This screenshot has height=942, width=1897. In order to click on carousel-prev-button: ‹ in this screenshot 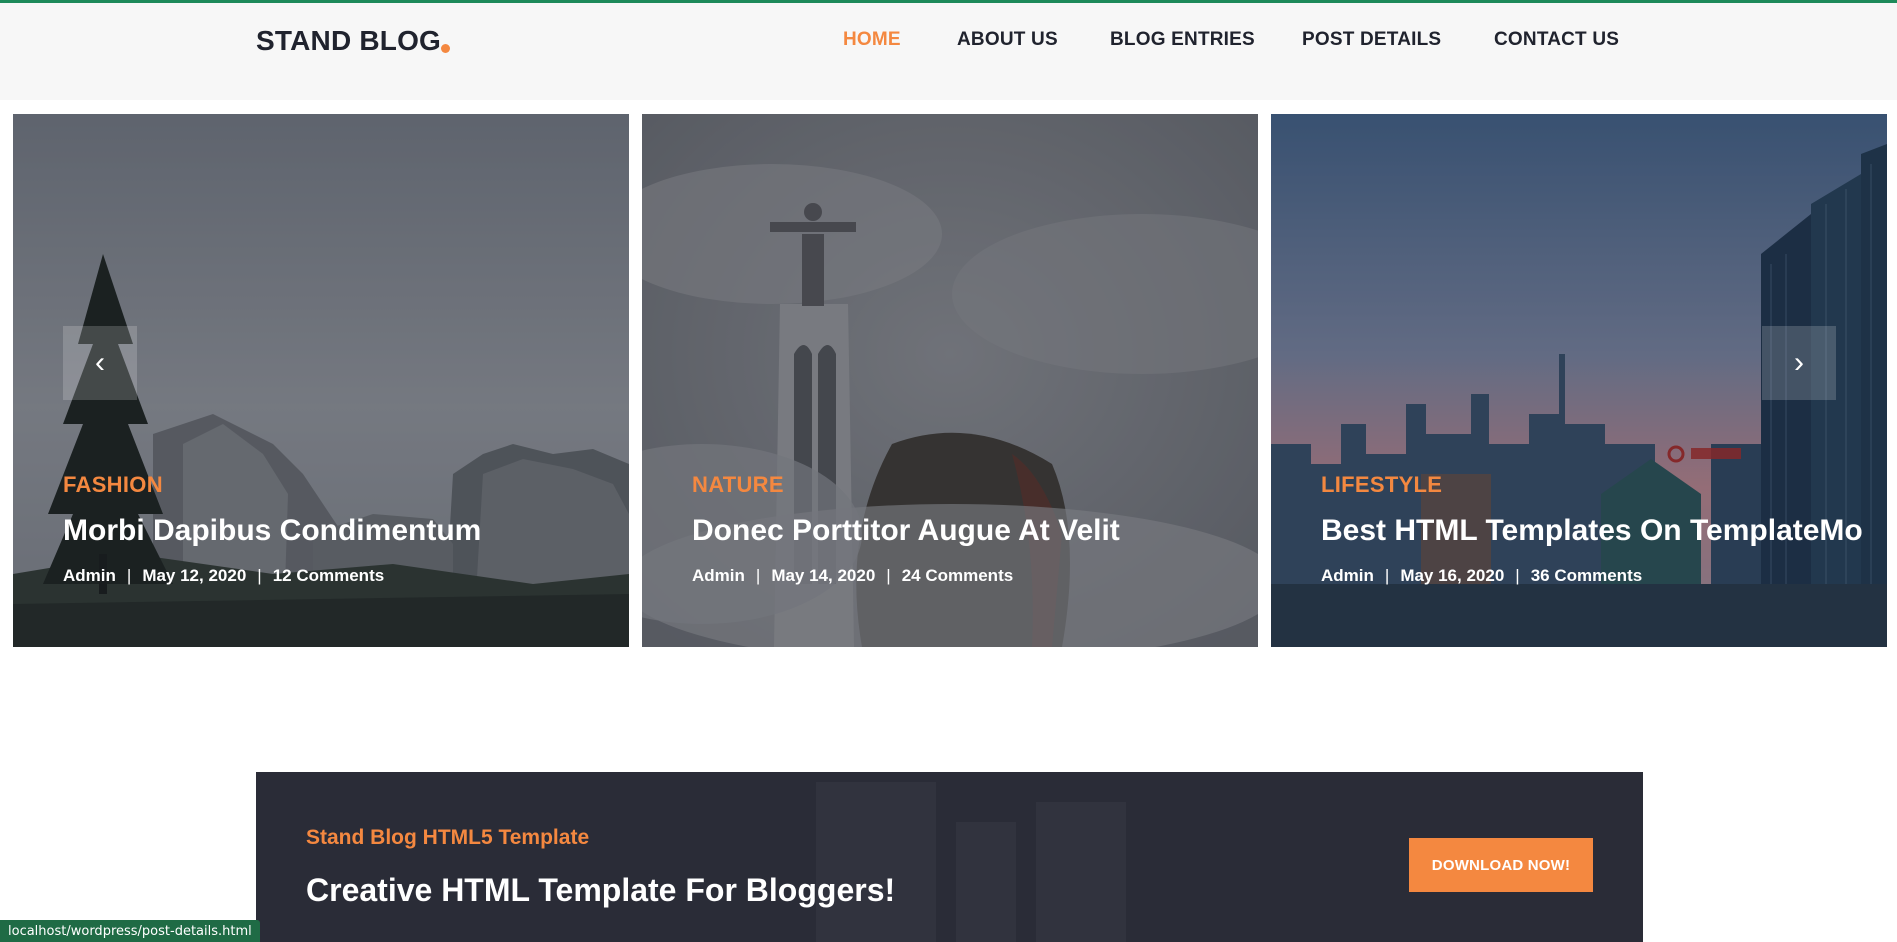, I will do `click(100, 363)`.